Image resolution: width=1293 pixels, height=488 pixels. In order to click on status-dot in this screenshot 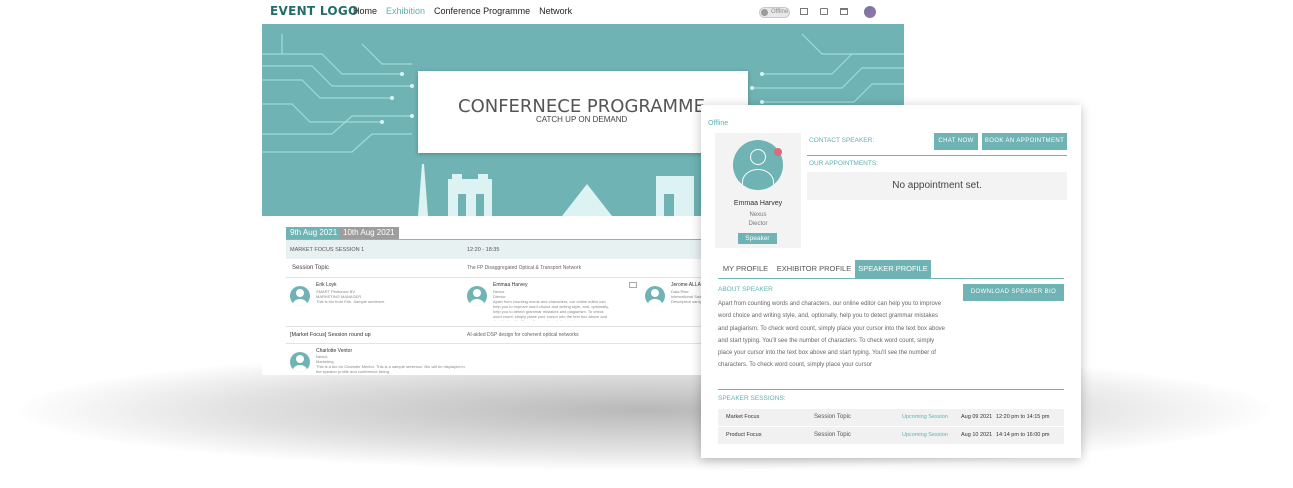, I will do `click(778, 152)`.